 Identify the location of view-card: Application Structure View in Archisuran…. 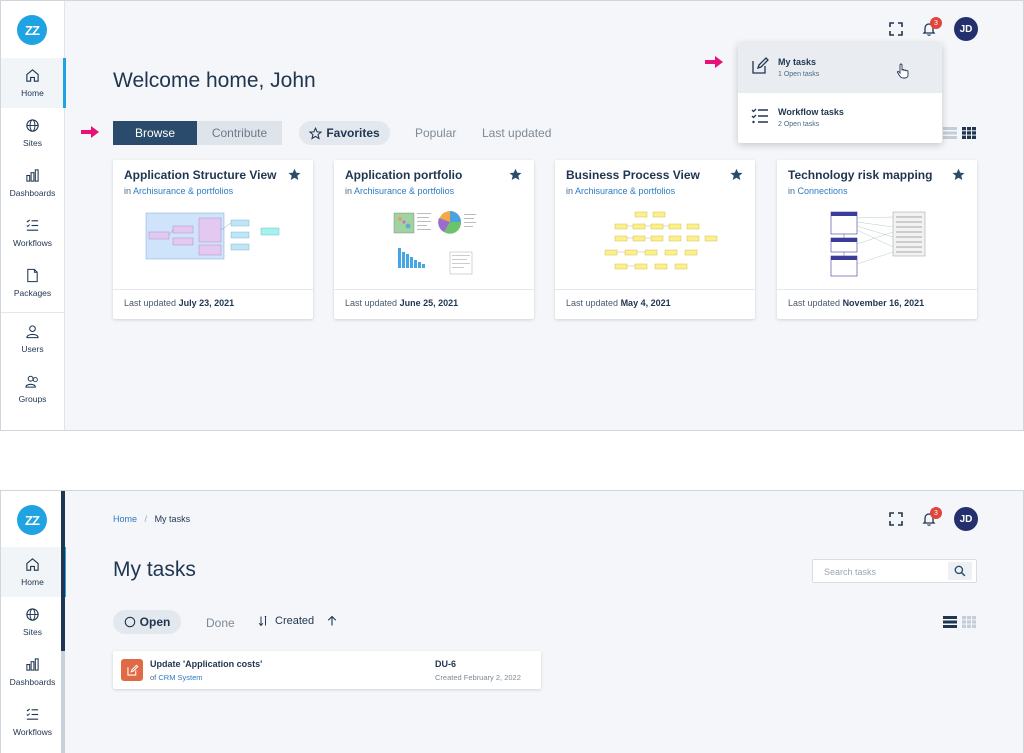
(213, 239).